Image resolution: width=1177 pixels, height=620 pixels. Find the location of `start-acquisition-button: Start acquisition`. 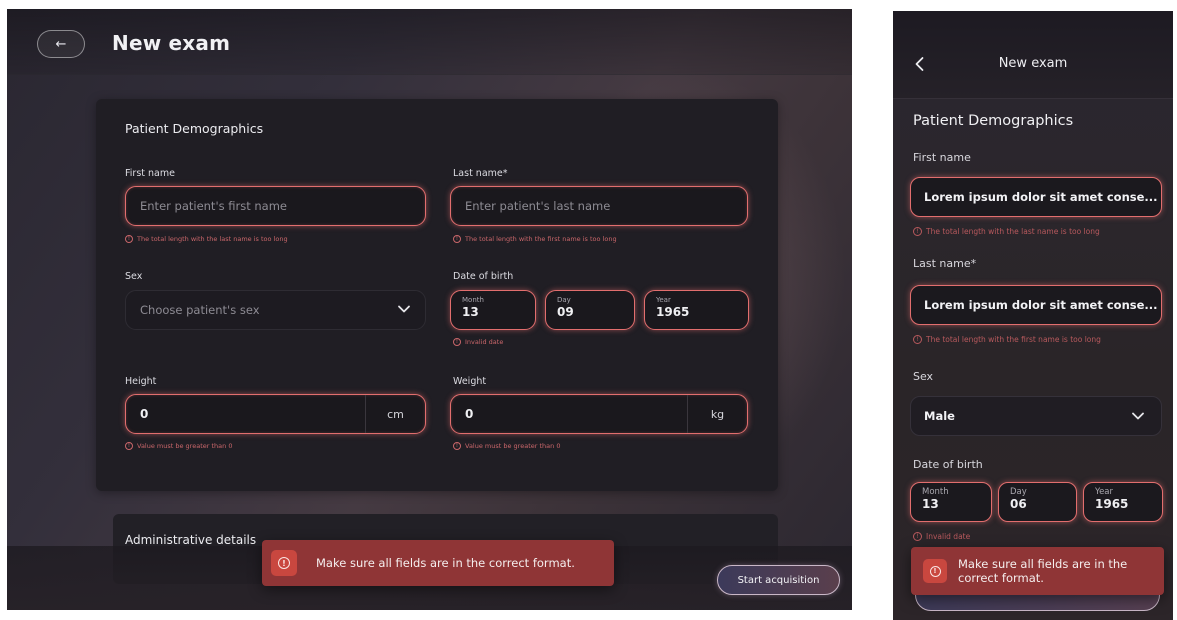

start-acquisition-button: Start acquisition is located at coordinates (778, 580).